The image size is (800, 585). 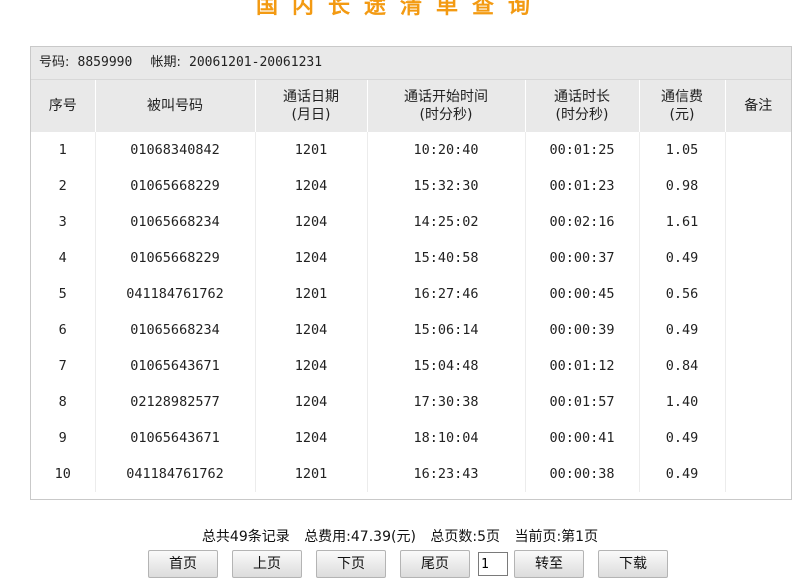 I want to click on table-row: 5 041184761762 1201 16:27:46 00:00:45 0.56, so click(x=411, y=294).